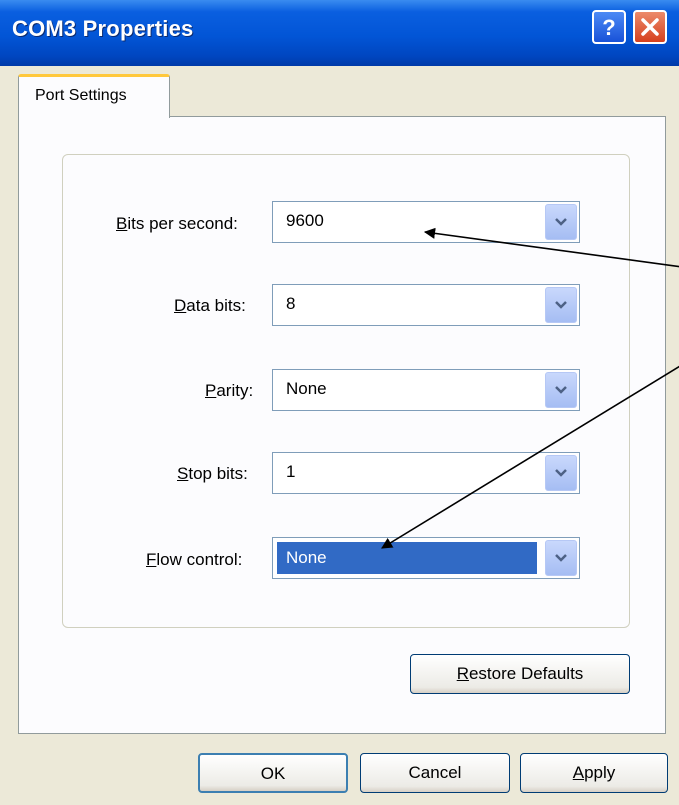  Describe the element at coordinates (594, 773) in the screenshot. I see `apply-button: Apply` at that location.